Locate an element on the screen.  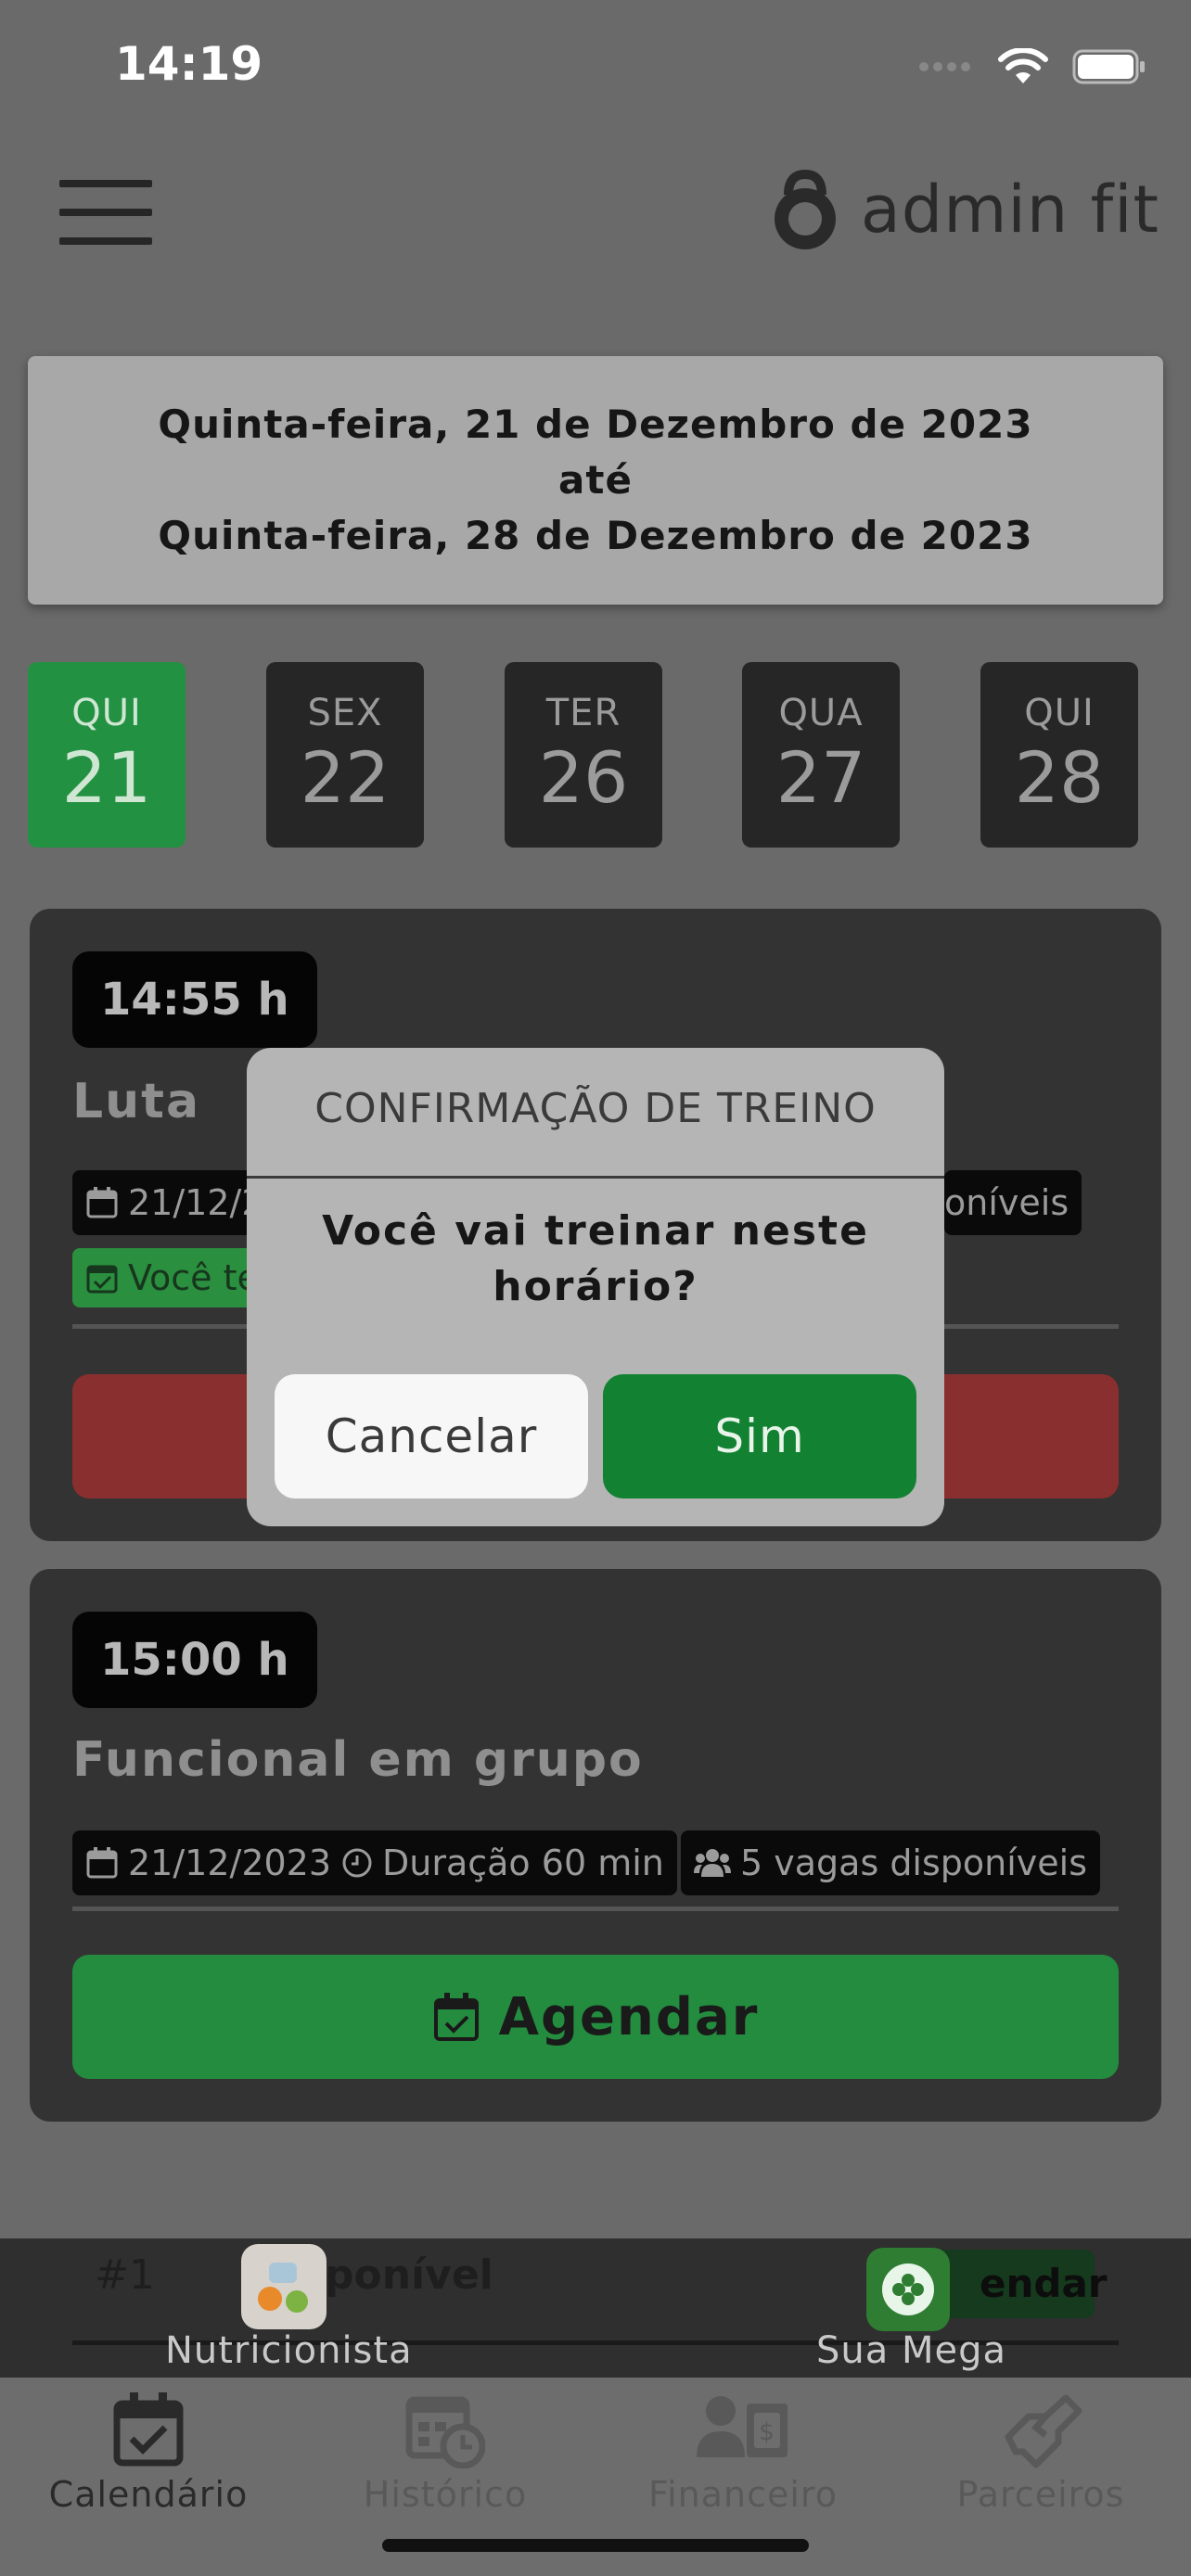
class-title: Luta is located at coordinates (136, 1102).